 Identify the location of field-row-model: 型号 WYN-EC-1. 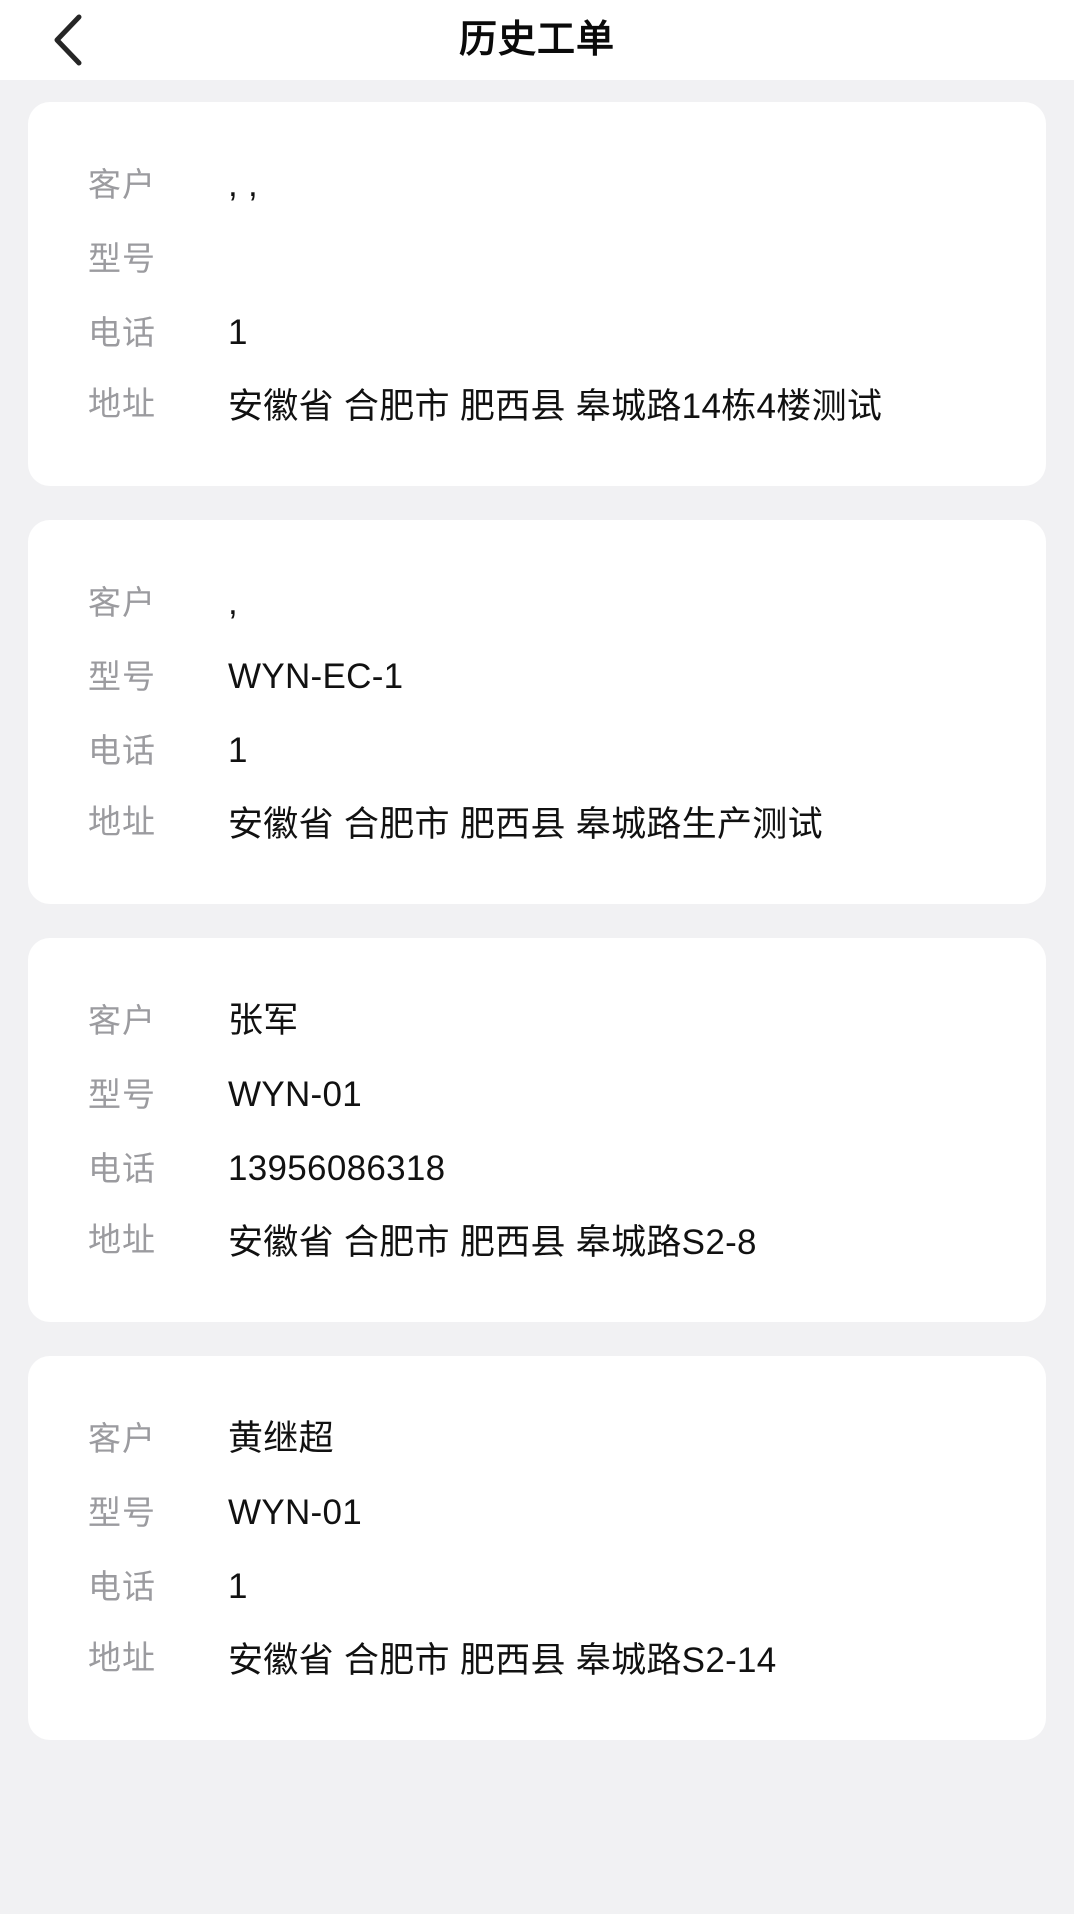
(537, 677).